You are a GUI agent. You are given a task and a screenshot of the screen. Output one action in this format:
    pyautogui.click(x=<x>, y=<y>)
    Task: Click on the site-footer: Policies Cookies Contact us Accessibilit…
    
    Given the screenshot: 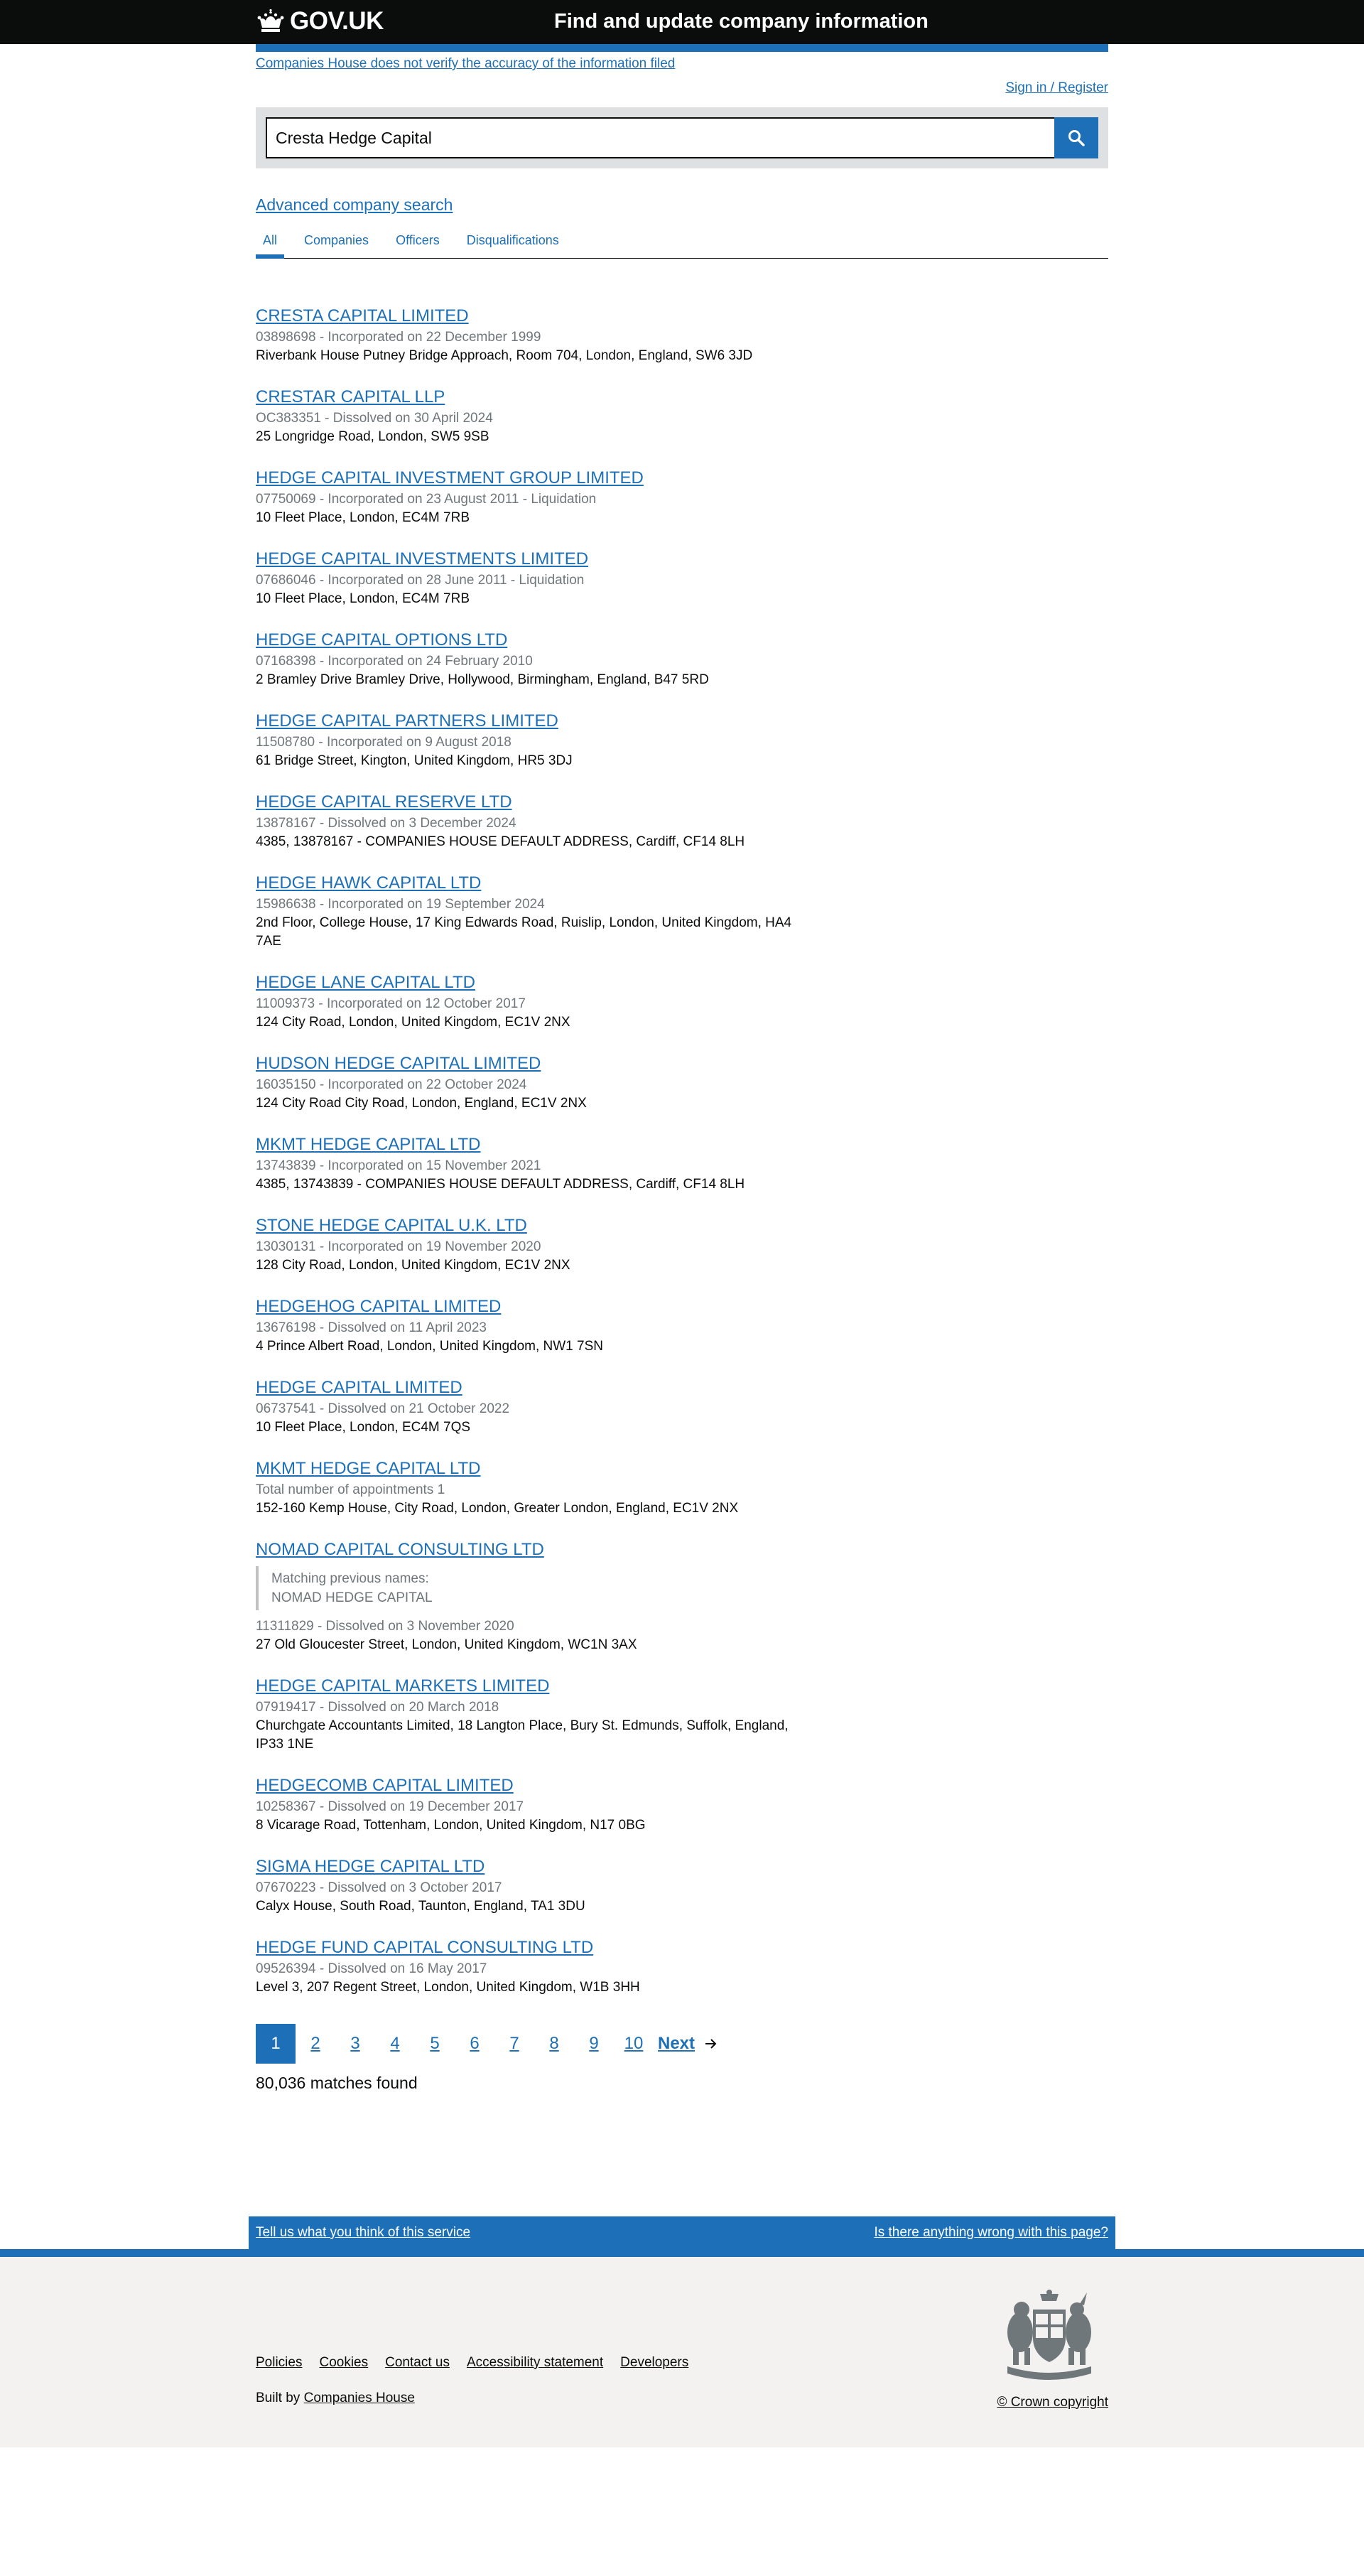 What is the action you would take?
    pyautogui.click(x=682, y=2348)
    